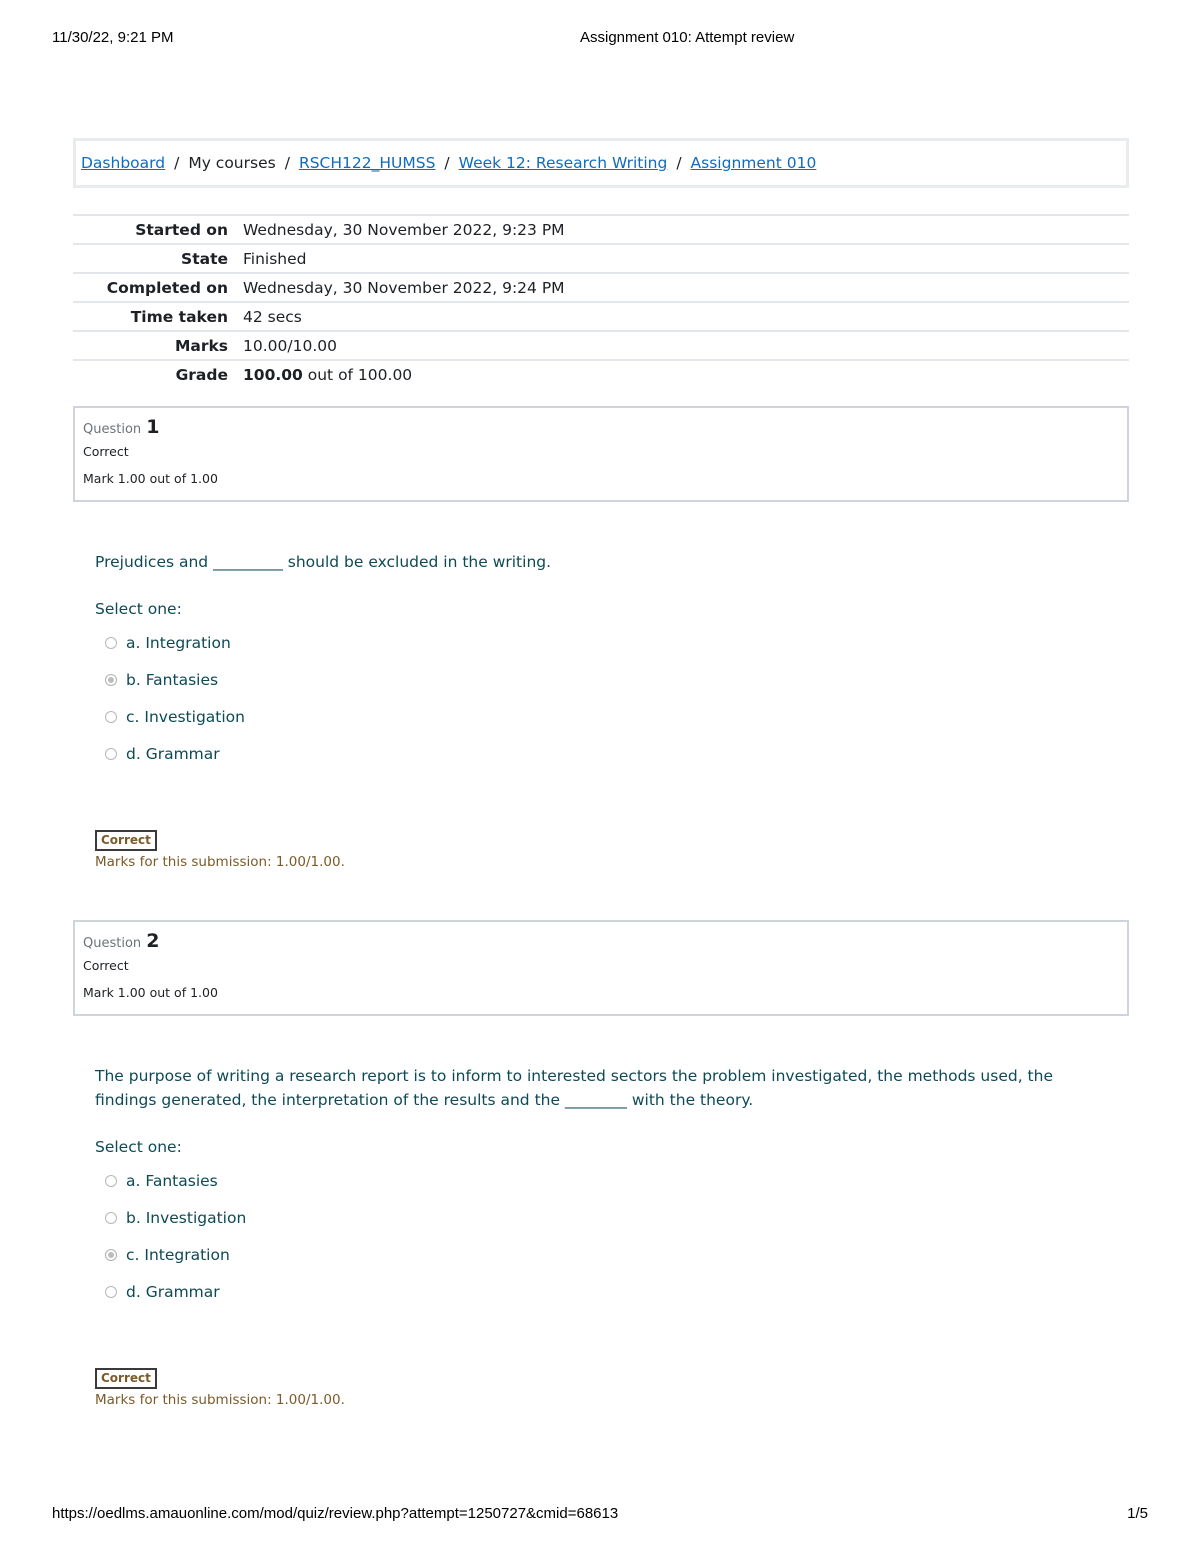  What do you see at coordinates (167, 287) in the screenshot?
I see `summary-label: Completed on` at bounding box center [167, 287].